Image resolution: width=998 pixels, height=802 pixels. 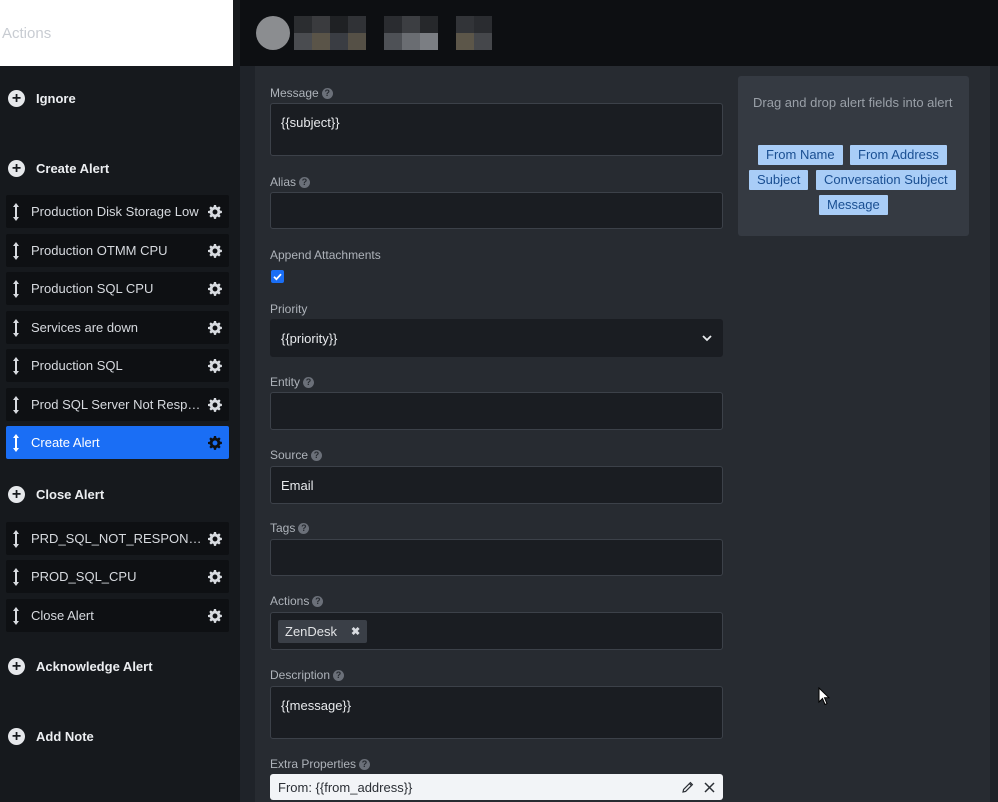 What do you see at coordinates (496, 129) in the screenshot?
I see `message-field: {{subject}}` at bounding box center [496, 129].